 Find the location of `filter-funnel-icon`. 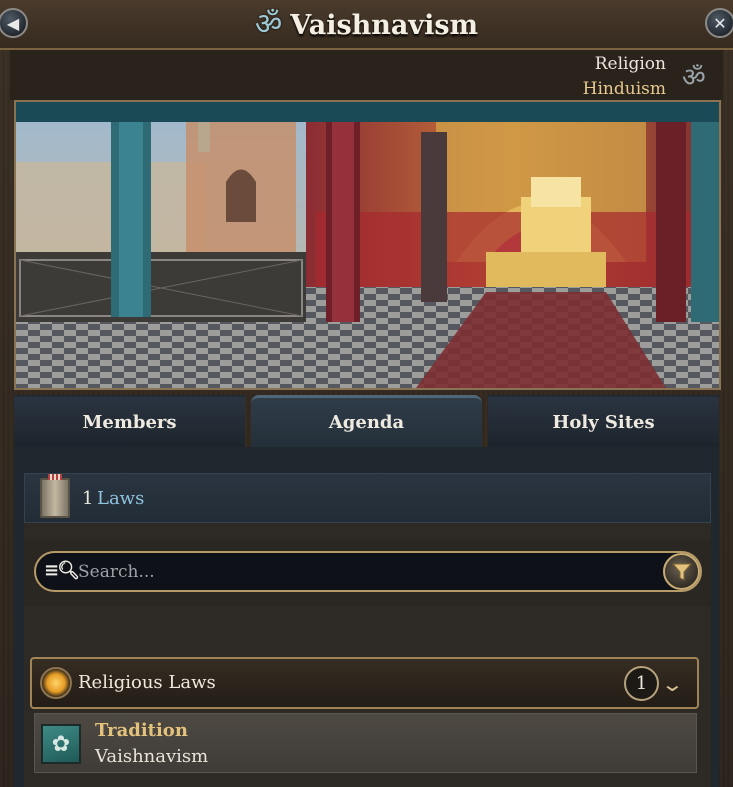

filter-funnel-icon is located at coordinates (681, 572).